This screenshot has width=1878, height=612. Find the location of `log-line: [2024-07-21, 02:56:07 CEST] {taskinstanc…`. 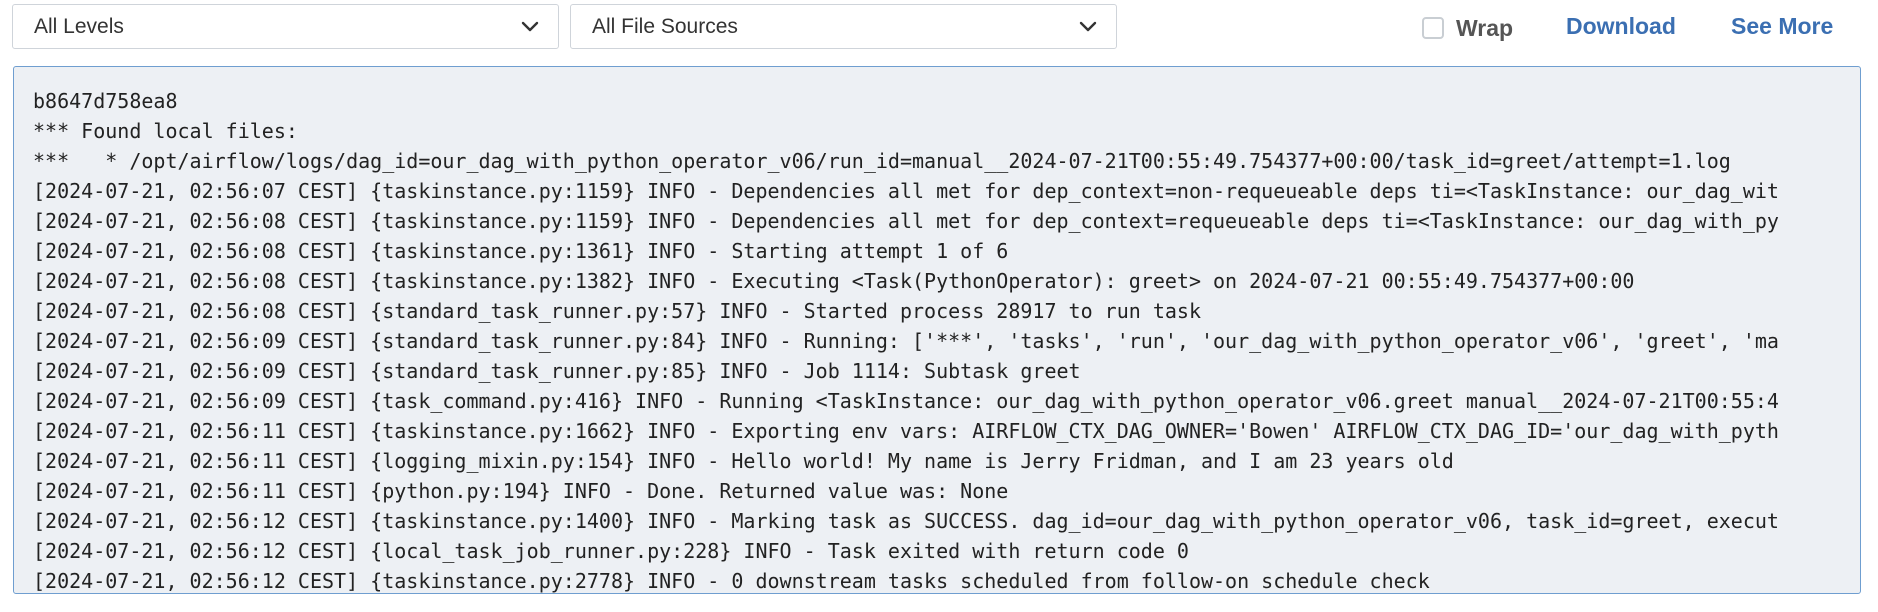

log-line: [2024-07-21, 02:56:07 CEST] {taskinstanc… is located at coordinates (906, 191).